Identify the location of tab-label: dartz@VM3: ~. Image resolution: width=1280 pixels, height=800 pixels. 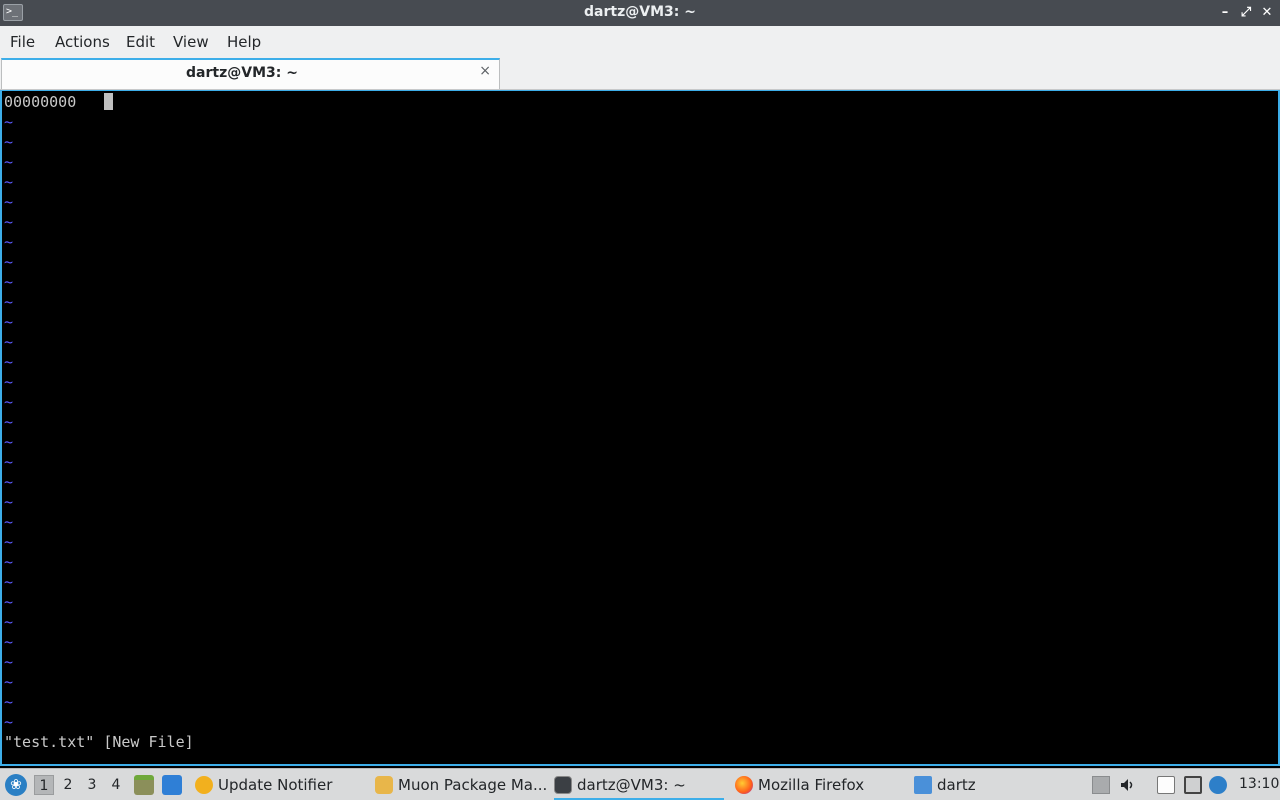
(242, 73).